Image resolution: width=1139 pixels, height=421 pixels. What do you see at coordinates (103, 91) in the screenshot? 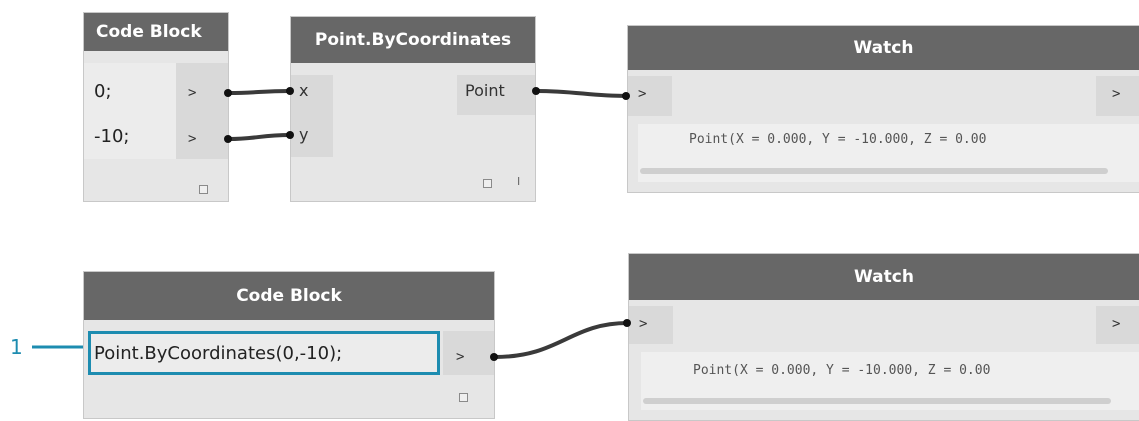
I see `code-line-1: 0;` at bounding box center [103, 91].